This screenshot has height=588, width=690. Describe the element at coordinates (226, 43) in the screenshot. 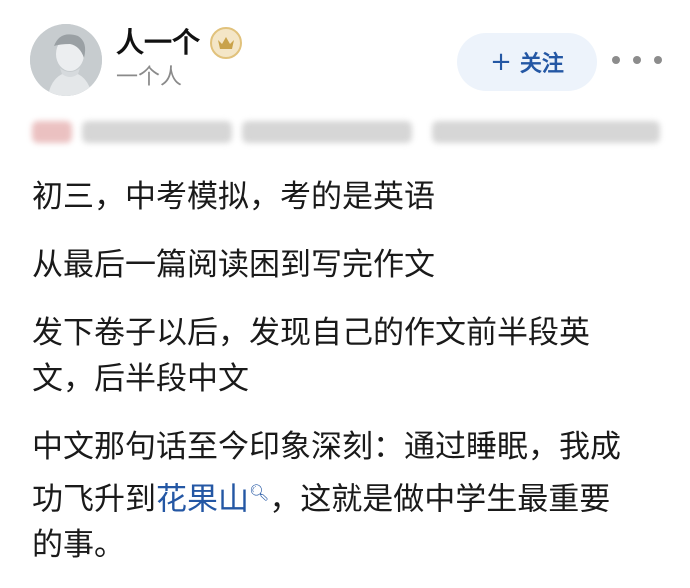

I see `crown-icon` at that location.